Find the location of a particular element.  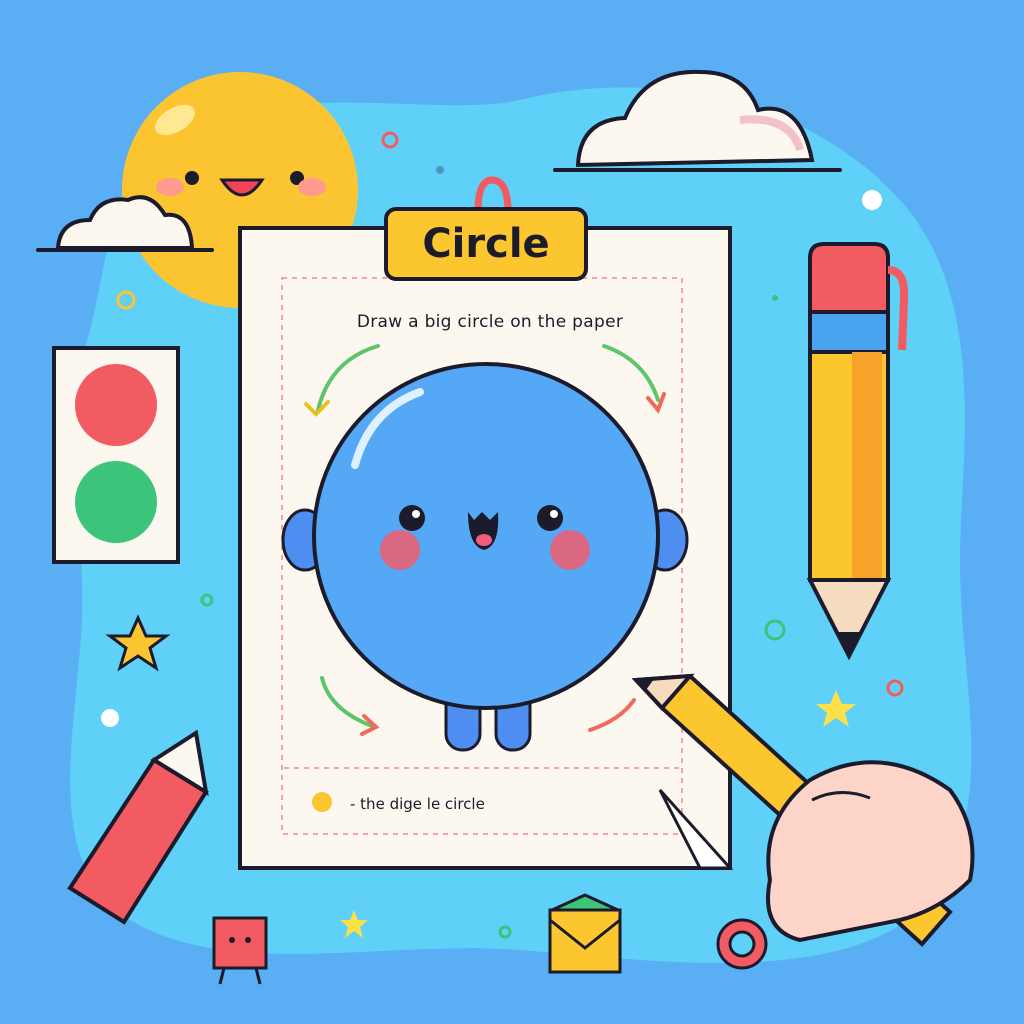

worksheet-instruction: Draw a big circle on the paper is located at coordinates (490, 322).